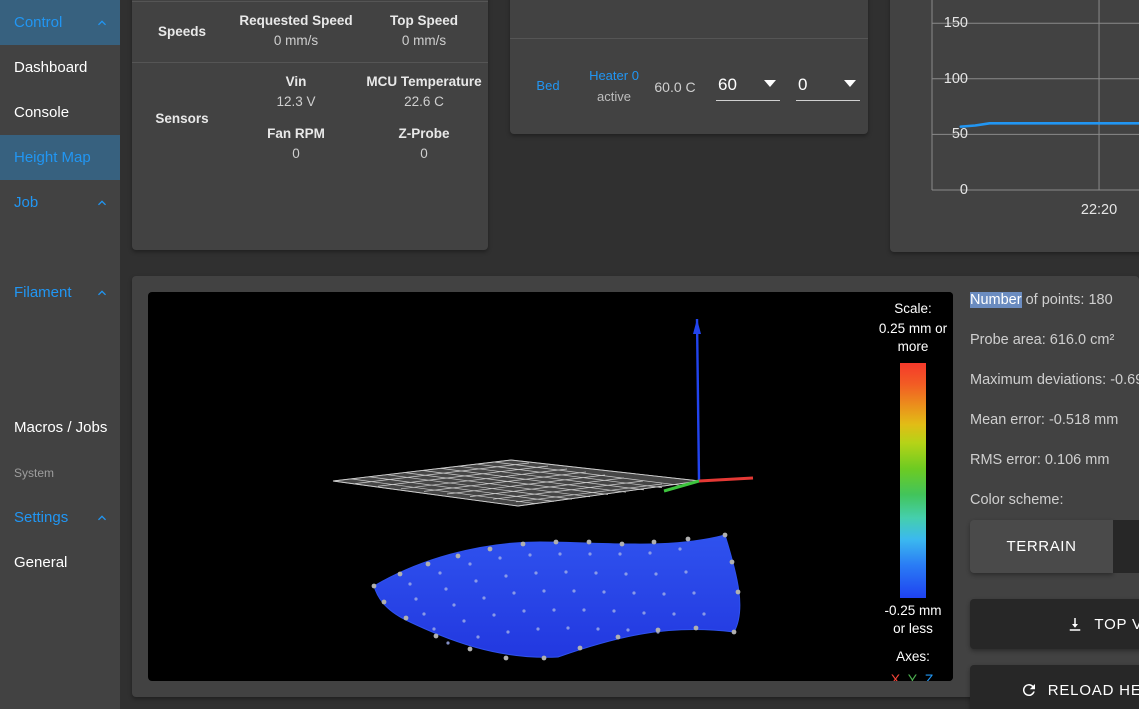 The width and height of the screenshot is (1139, 709). Describe the element at coordinates (959, 134) in the screenshot. I see `chart-y-tick: 50` at that location.